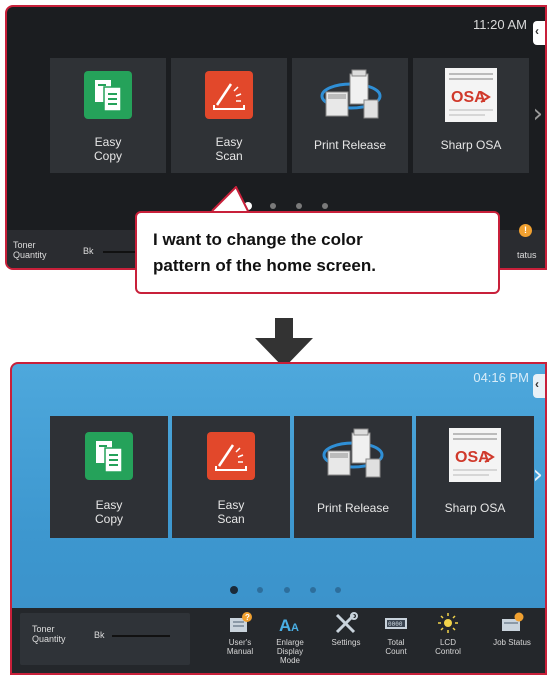 This screenshot has height=675, width=547. I want to click on notification-badge: !, so click(525, 230).